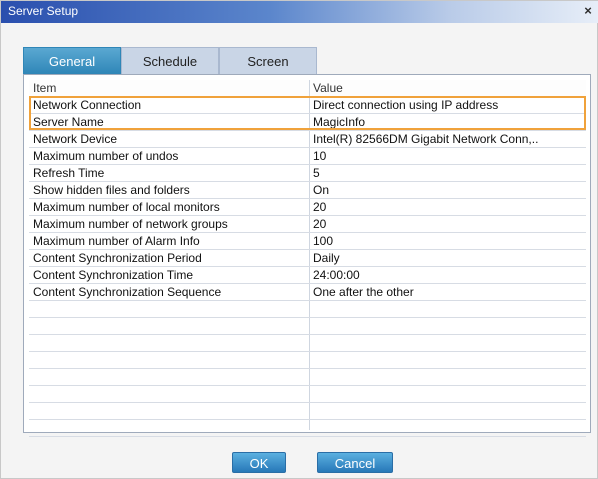 The image size is (598, 479). Describe the element at coordinates (326, 258) in the screenshot. I see `row-value-cell: Daily` at that location.